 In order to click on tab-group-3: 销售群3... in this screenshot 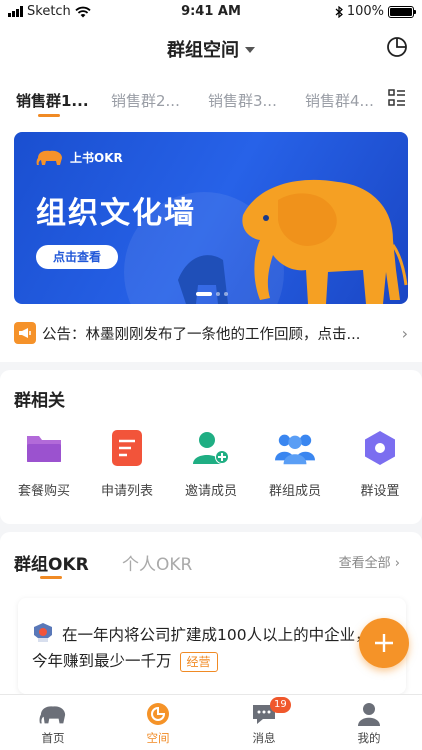, I will do `click(242, 100)`.